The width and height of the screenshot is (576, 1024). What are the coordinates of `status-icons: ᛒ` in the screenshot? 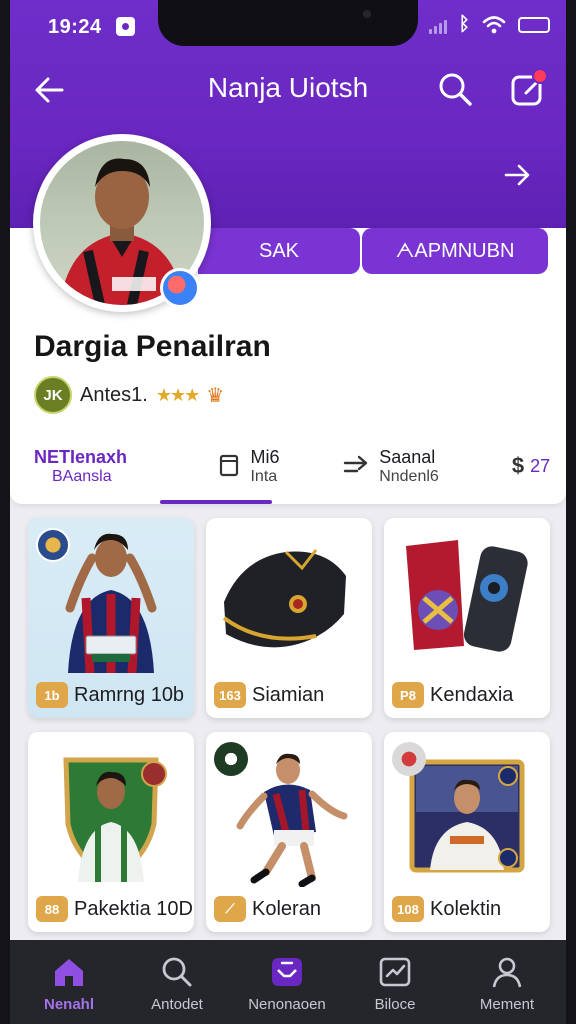 It's located at (489, 25).